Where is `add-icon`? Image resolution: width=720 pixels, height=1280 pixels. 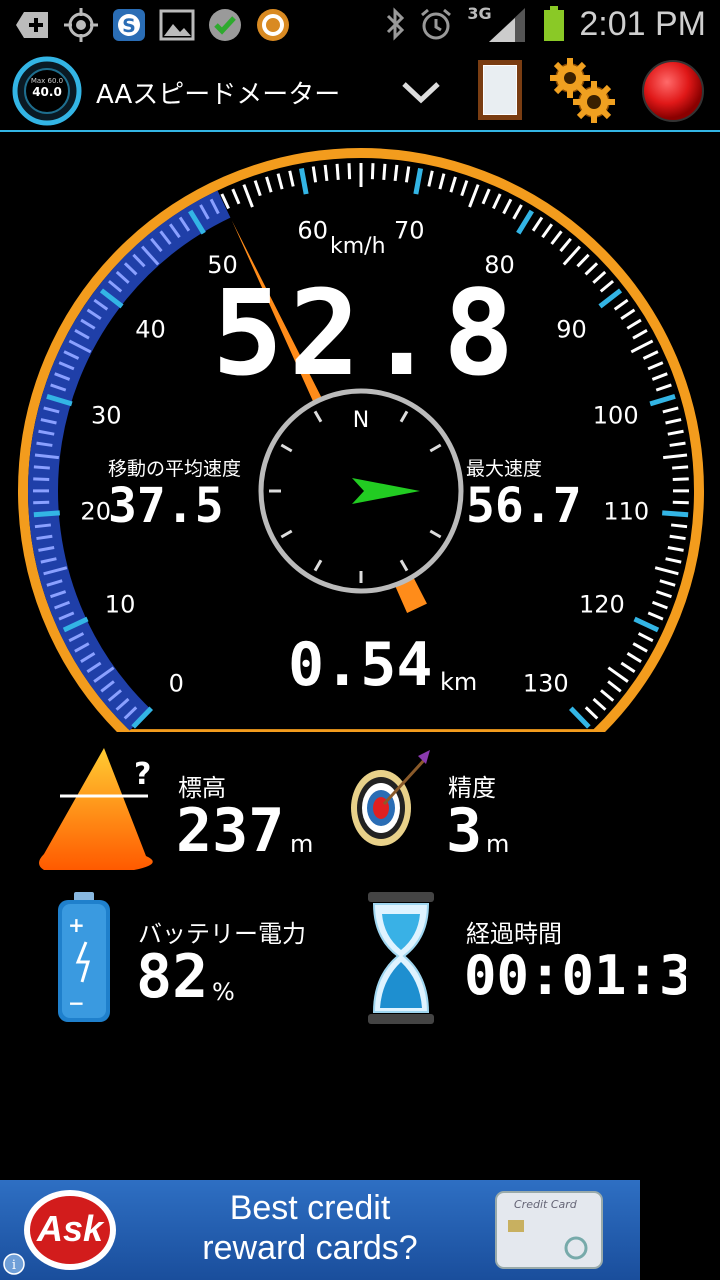 add-icon is located at coordinates (33, 25).